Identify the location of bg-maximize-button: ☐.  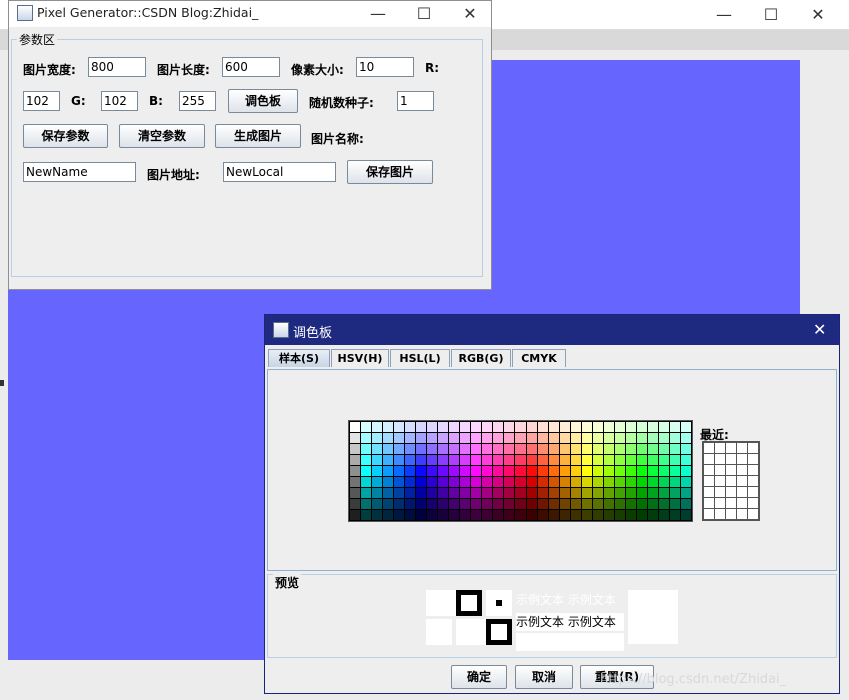
(771, 15).